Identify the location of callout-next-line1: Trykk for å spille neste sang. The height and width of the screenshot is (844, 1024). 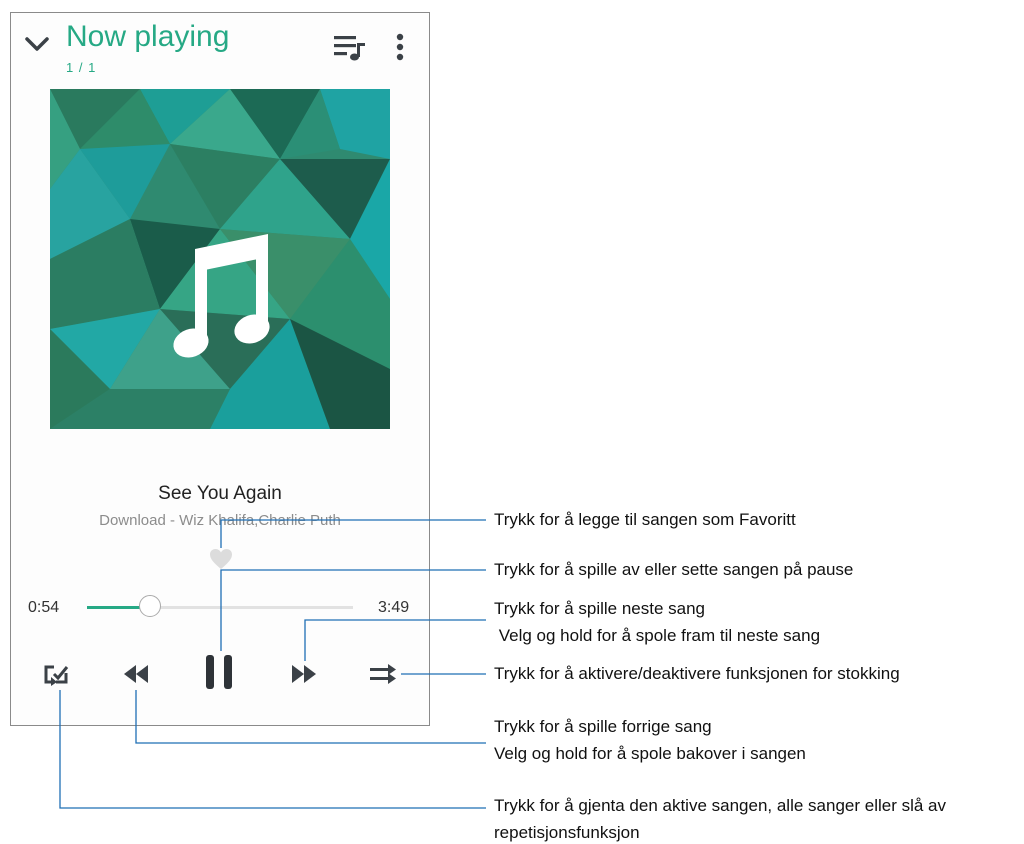
(600, 608).